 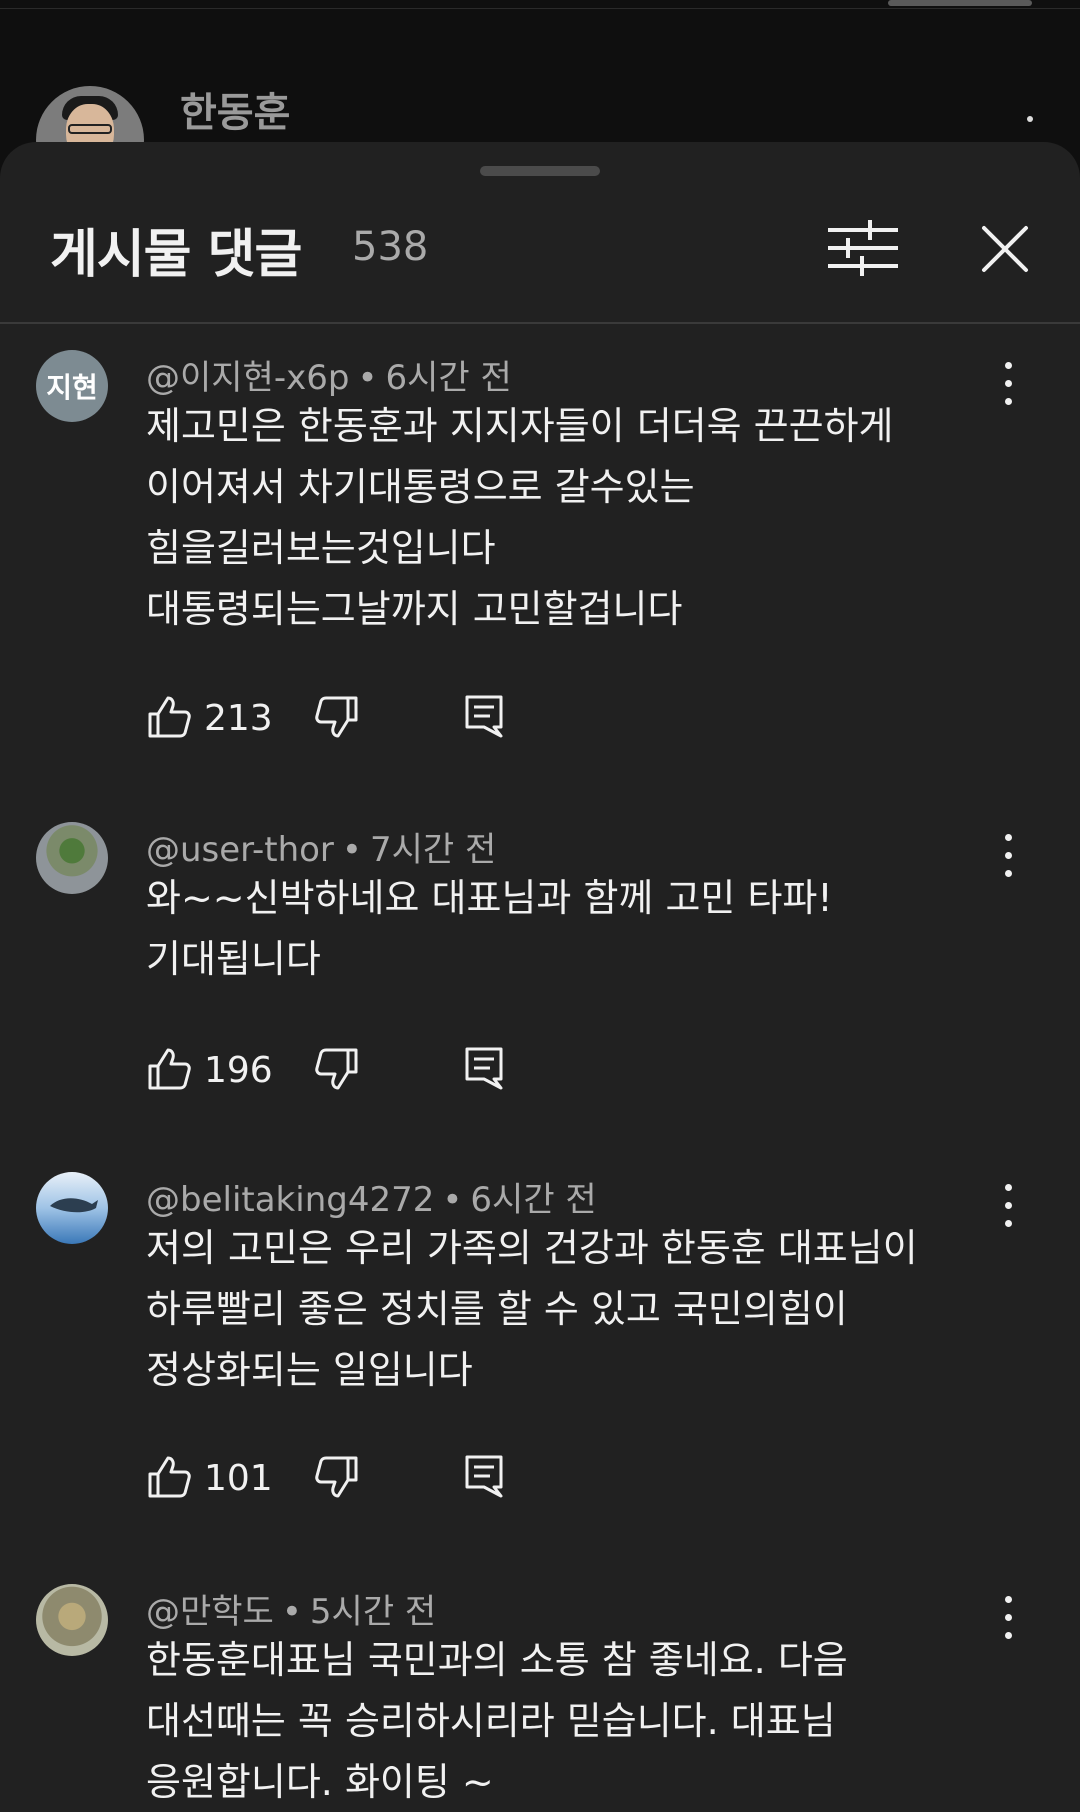 What do you see at coordinates (290, 1200) in the screenshot?
I see `commenter-handle: @belitaking4272` at bounding box center [290, 1200].